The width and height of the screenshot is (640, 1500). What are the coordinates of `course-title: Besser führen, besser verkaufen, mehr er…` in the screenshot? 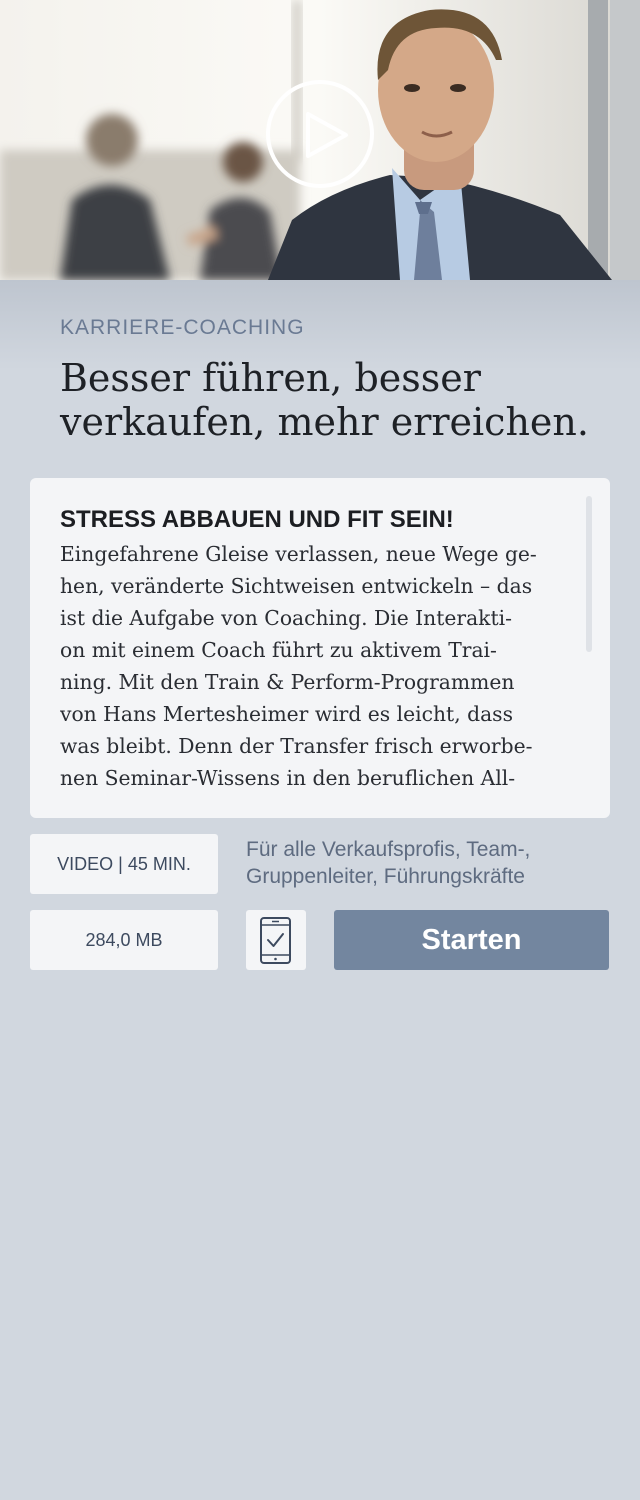 It's located at (340, 400).